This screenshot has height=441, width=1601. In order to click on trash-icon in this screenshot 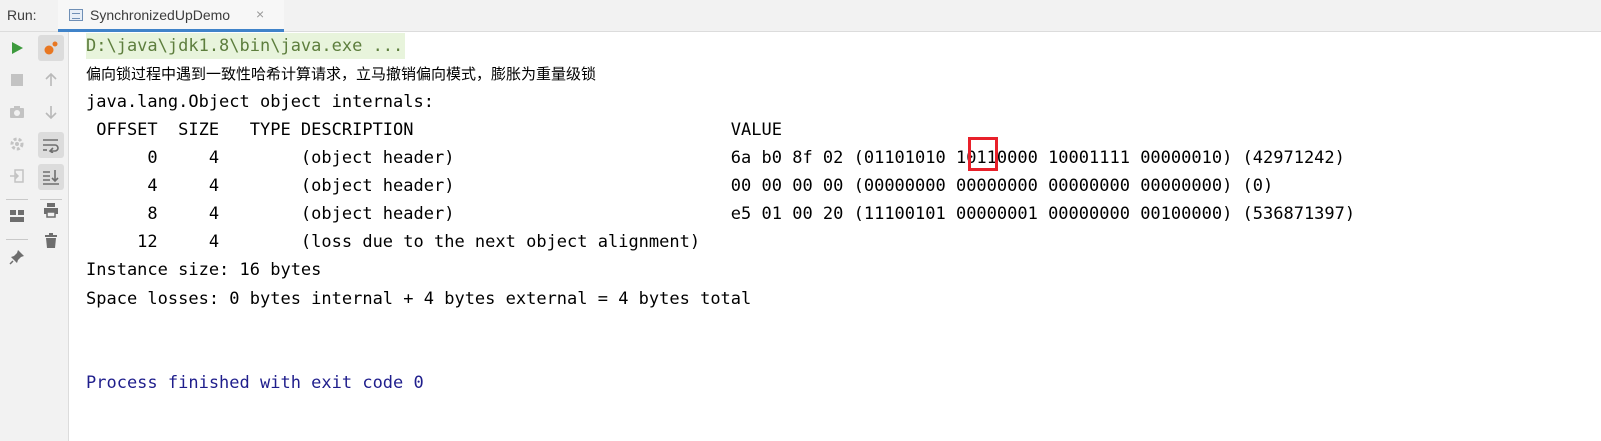, I will do `click(51, 240)`.